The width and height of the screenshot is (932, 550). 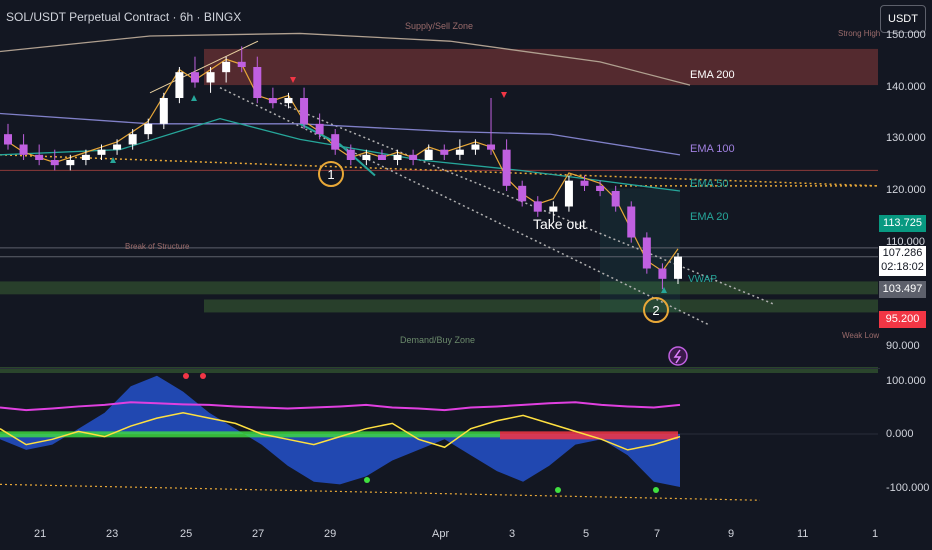 What do you see at coordinates (380, 492) in the screenshot?
I see `osc-trend` at bounding box center [380, 492].